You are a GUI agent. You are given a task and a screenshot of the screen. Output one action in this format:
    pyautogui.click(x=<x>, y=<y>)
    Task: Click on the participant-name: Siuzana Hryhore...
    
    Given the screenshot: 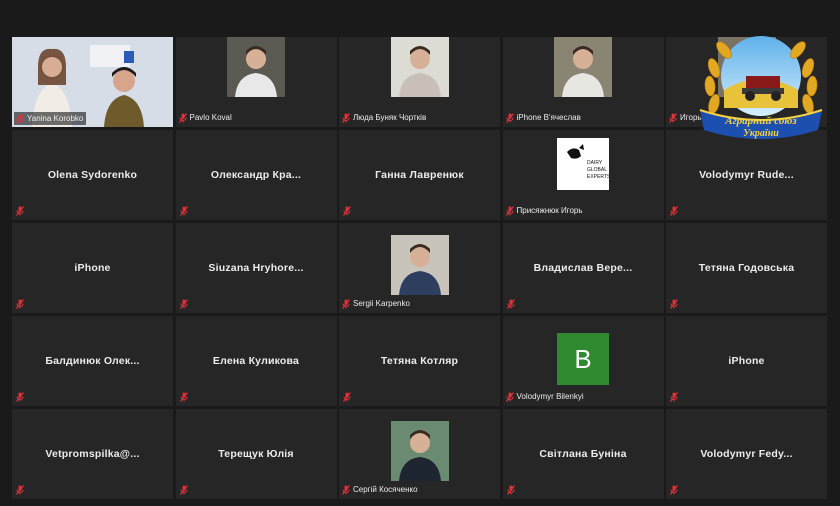 What is the action you would take?
    pyautogui.click(x=256, y=268)
    